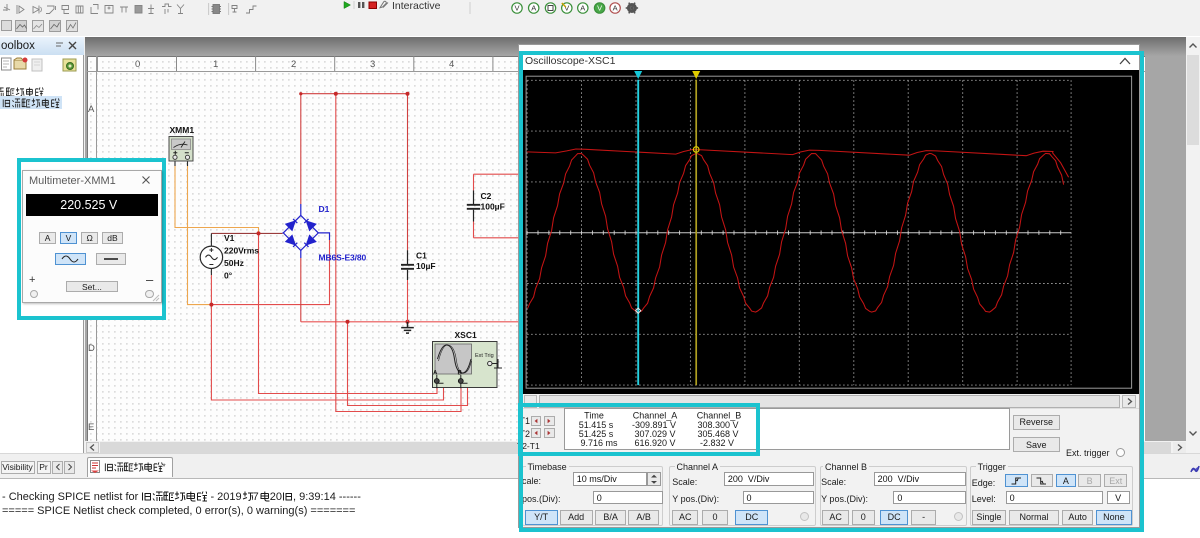 The width and height of the screenshot is (1200, 538). What do you see at coordinates (229, 238) in the screenshot?
I see `svg-text: V1` at bounding box center [229, 238].